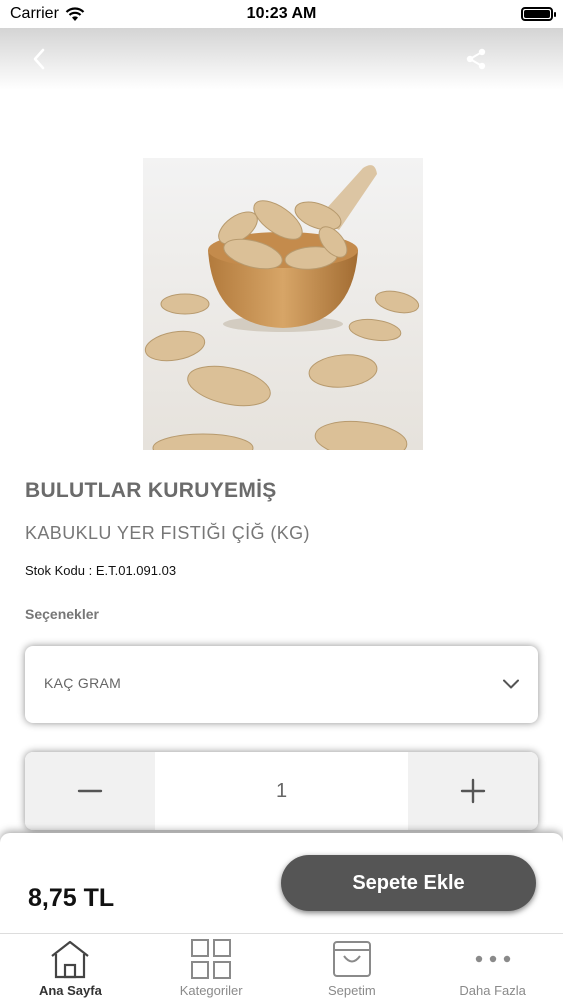  I want to click on tab-more-label: Daha Fazla, so click(492, 990).